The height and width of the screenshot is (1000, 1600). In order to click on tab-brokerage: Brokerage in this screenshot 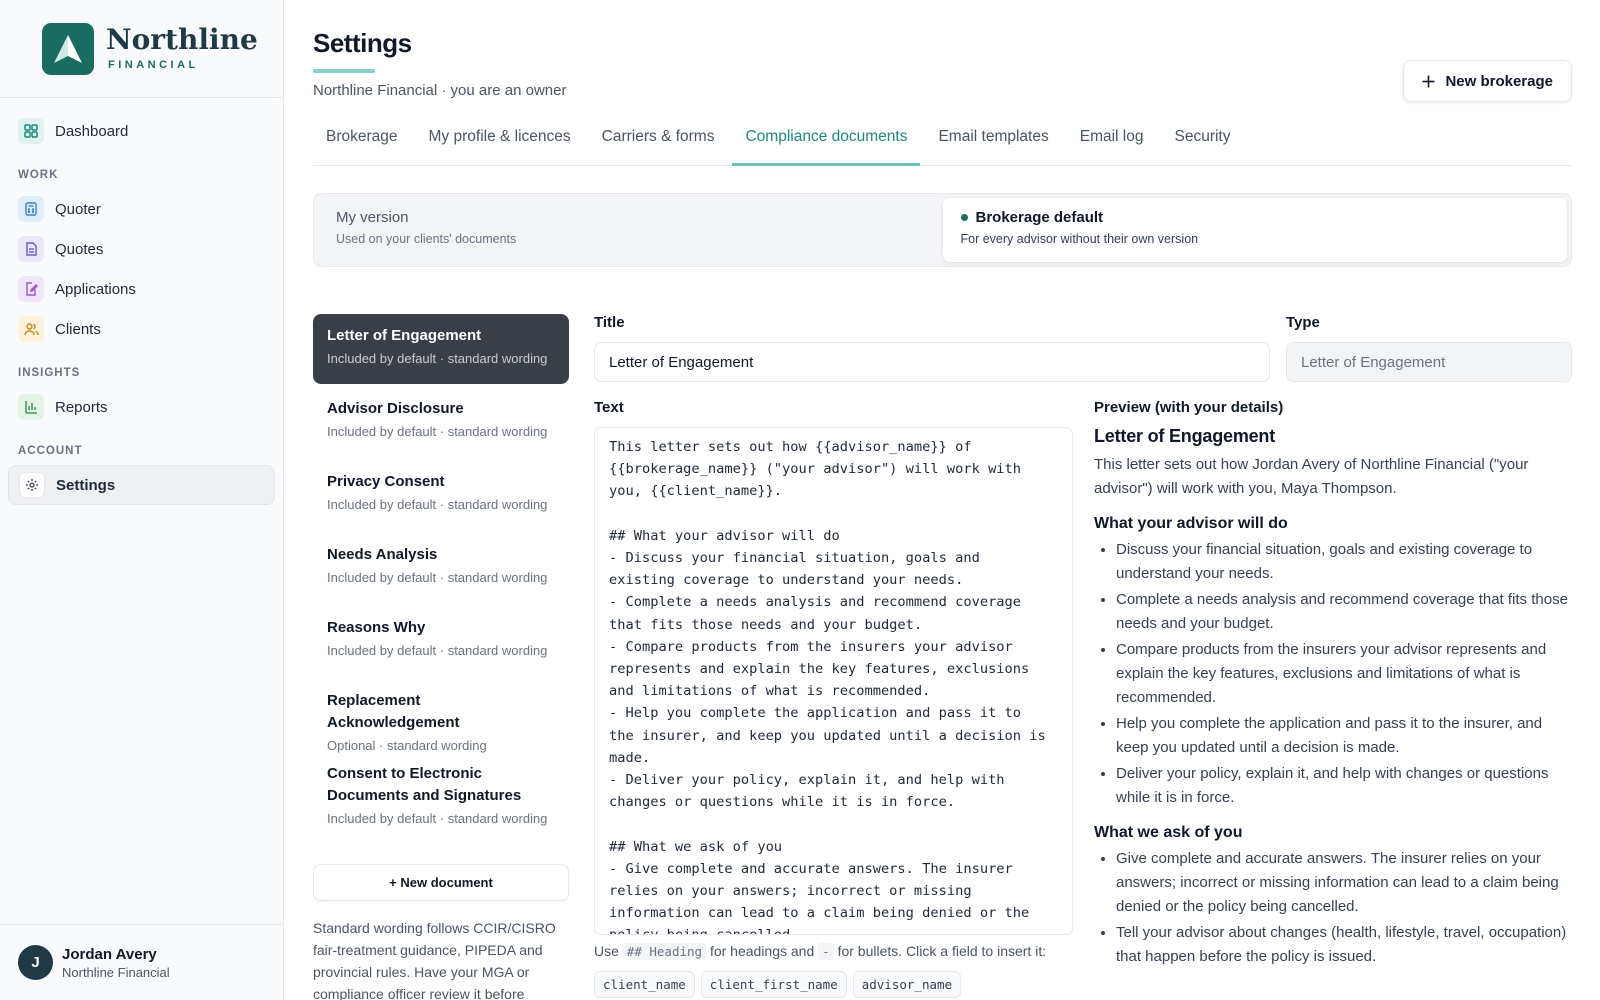, I will do `click(362, 146)`.